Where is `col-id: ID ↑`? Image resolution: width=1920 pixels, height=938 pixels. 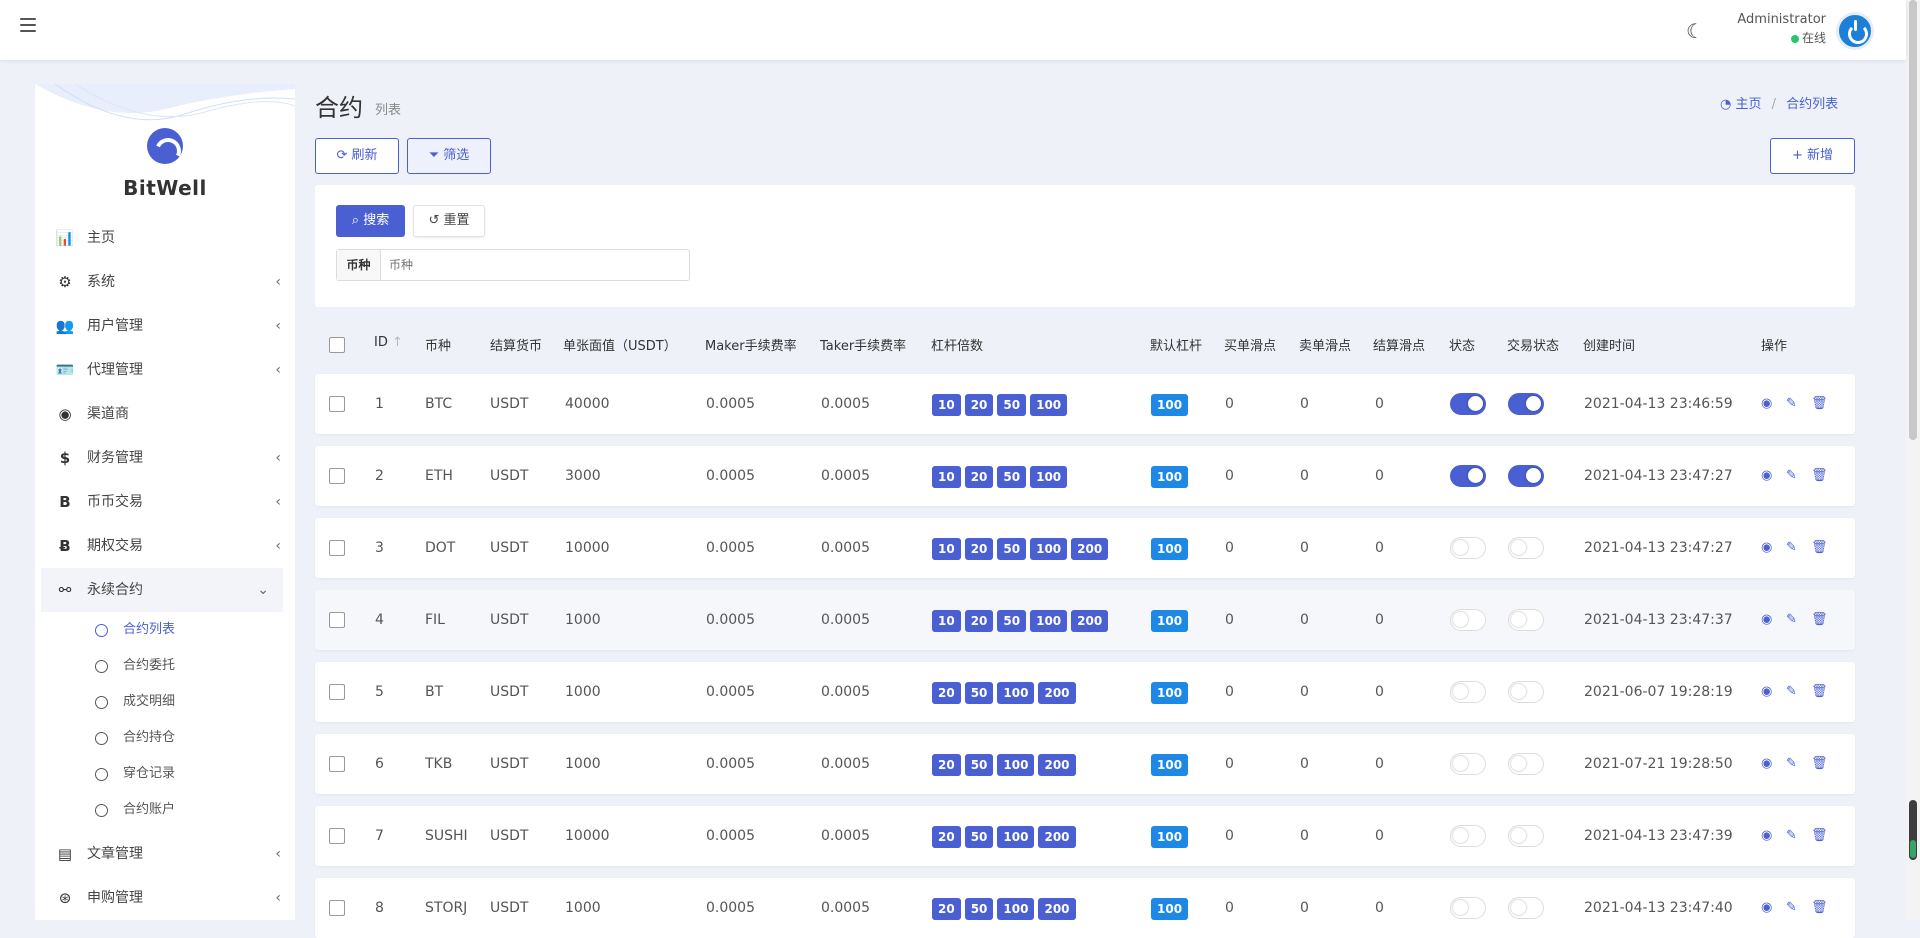
col-id: ID ↑ is located at coordinates (388, 342).